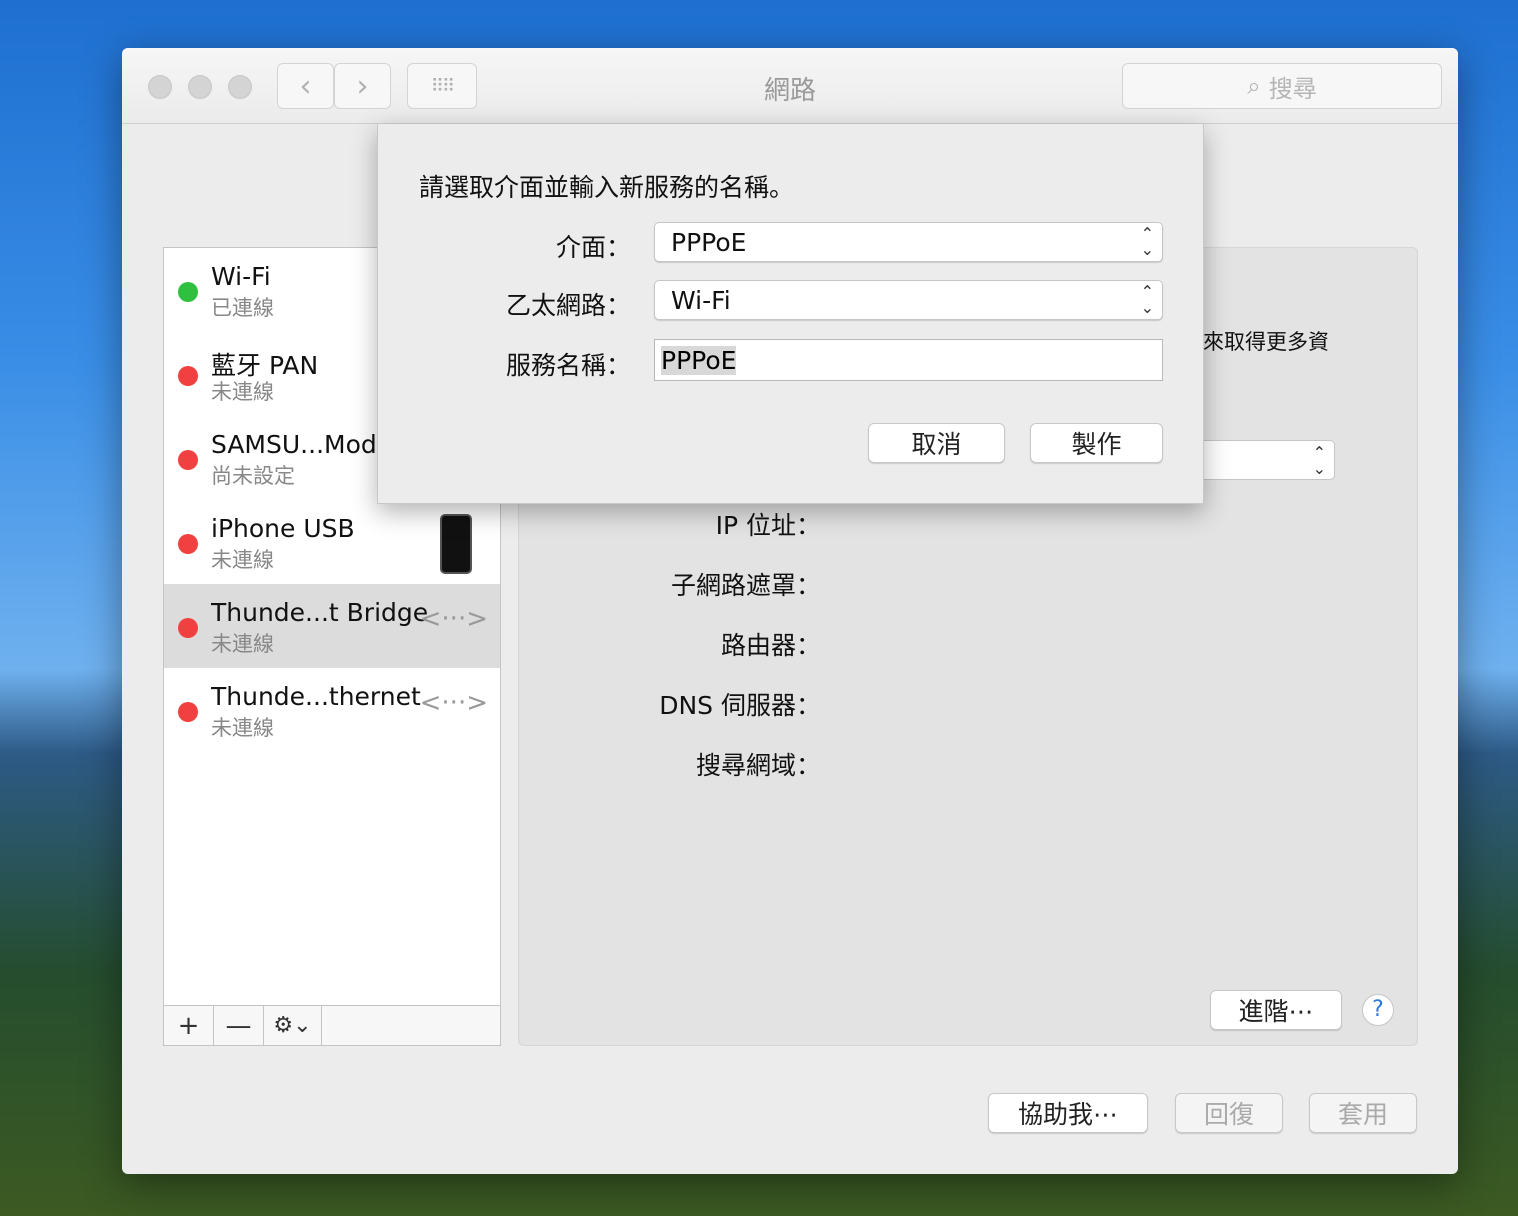  I want to click on create-button: 製作, so click(1096, 443).